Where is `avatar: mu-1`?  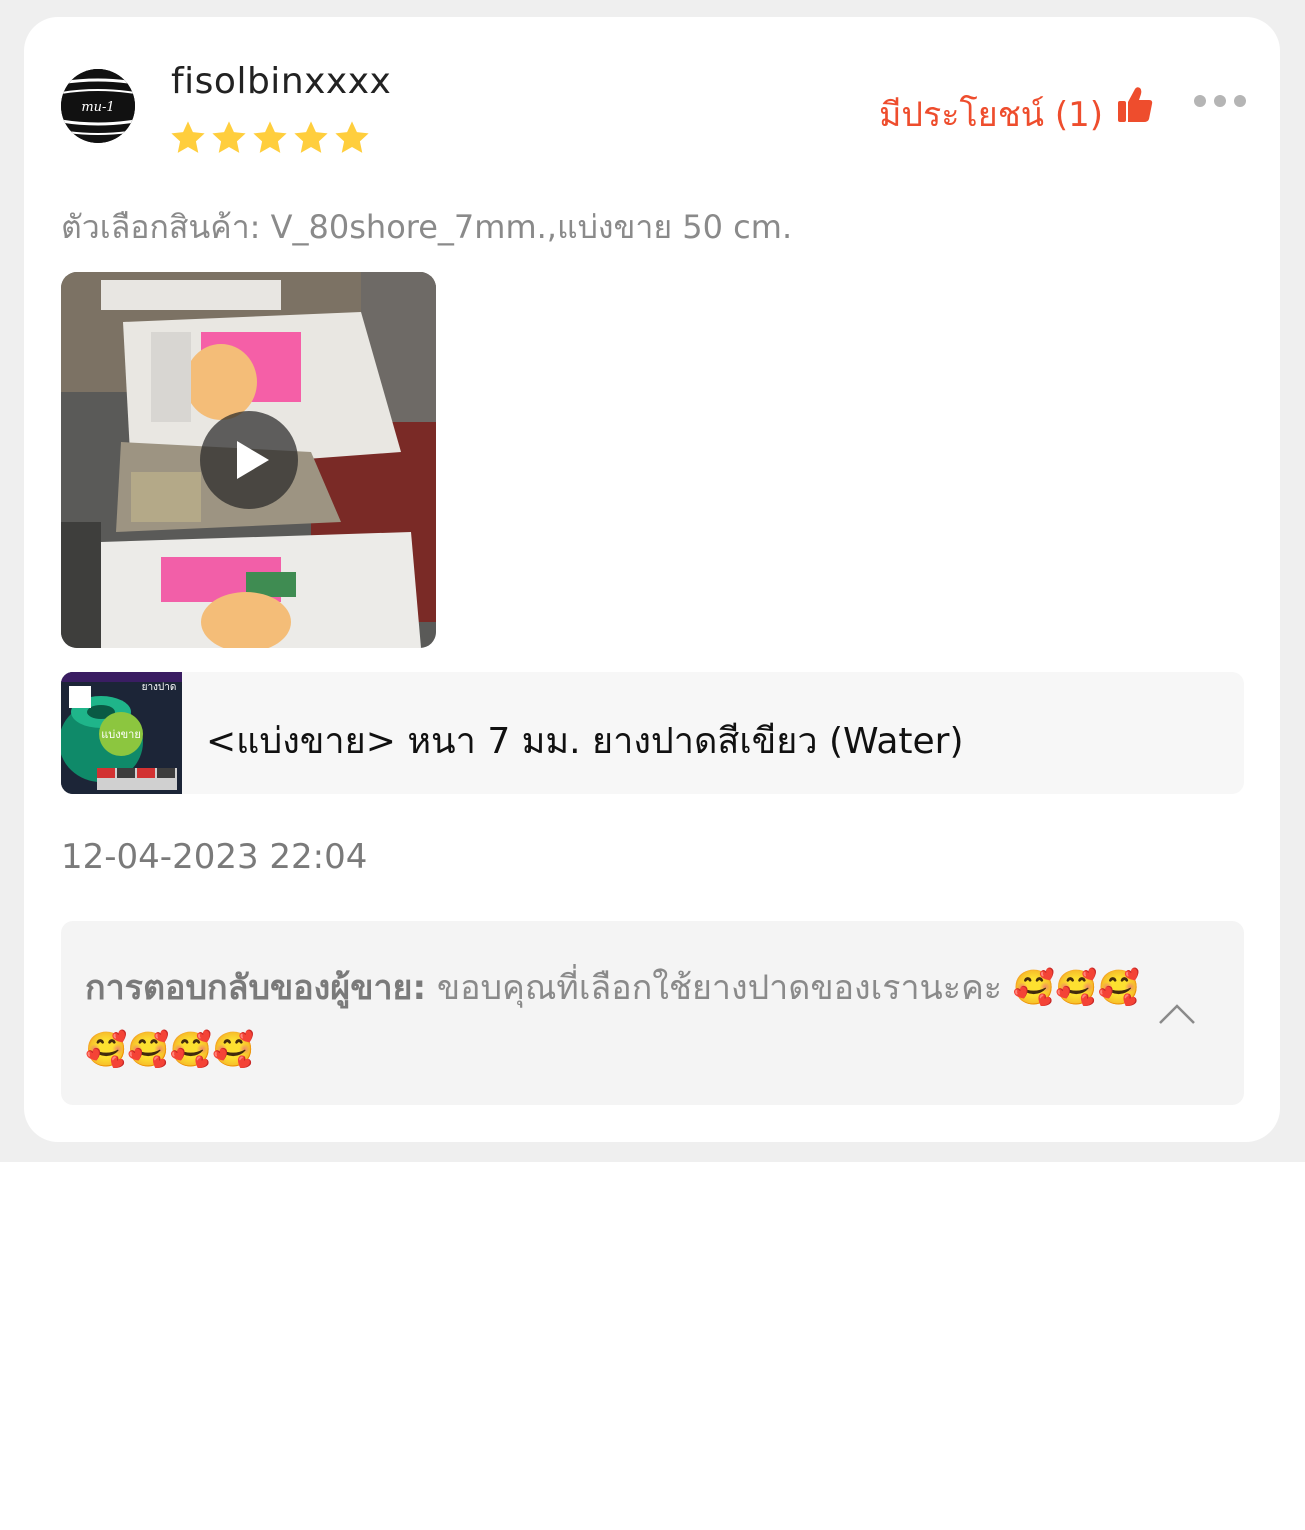
avatar: mu-1 is located at coordinates (98, 106).